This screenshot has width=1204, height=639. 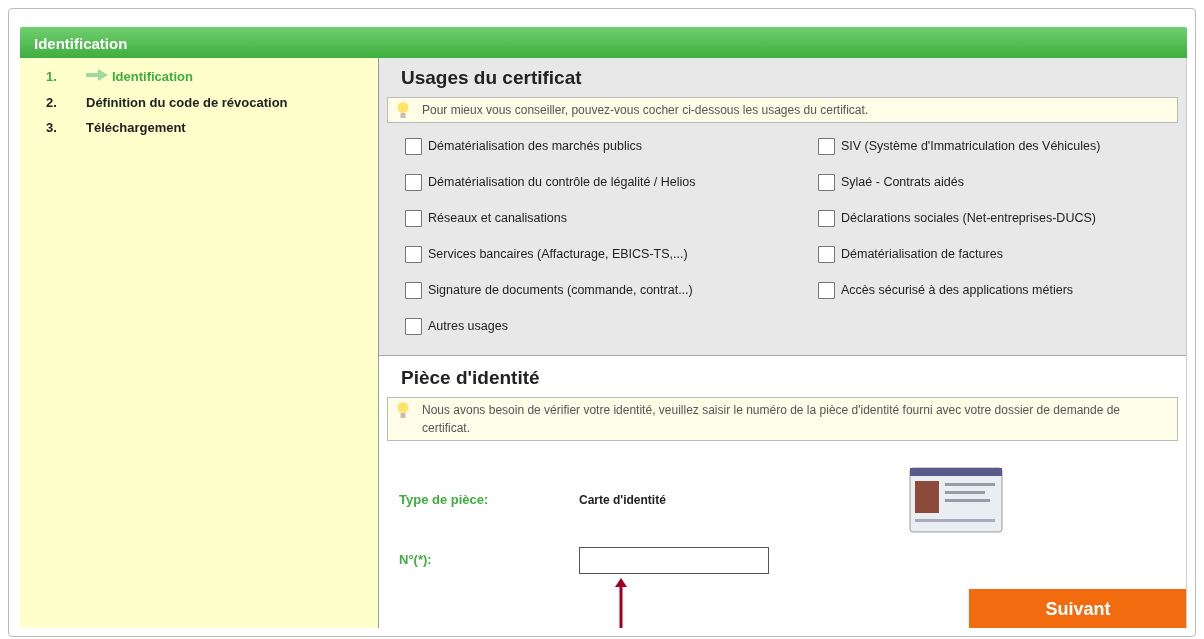 What do you see at coordinates (603, 42) in the screenshot?
I see `panel-title: Identification` at bounding box center [603, 42].